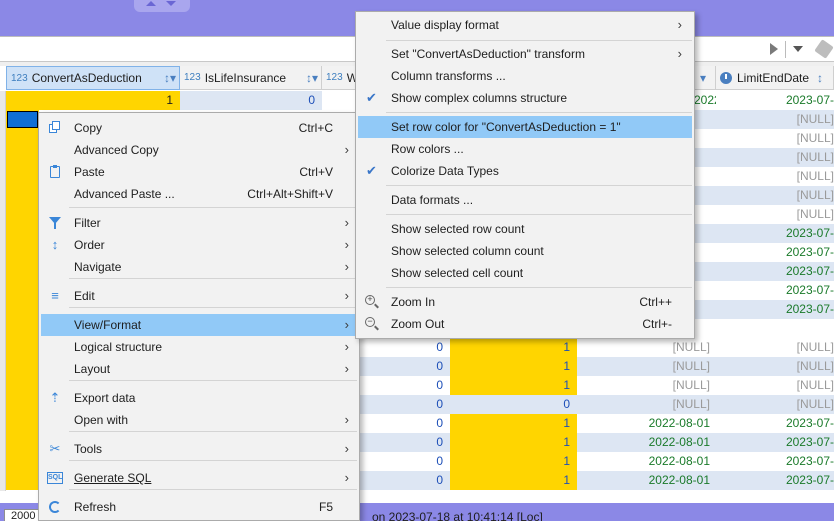  I want to click on submenu-item-colorize-data-types: ✔ Colorize Data Types, so click(525, 171).